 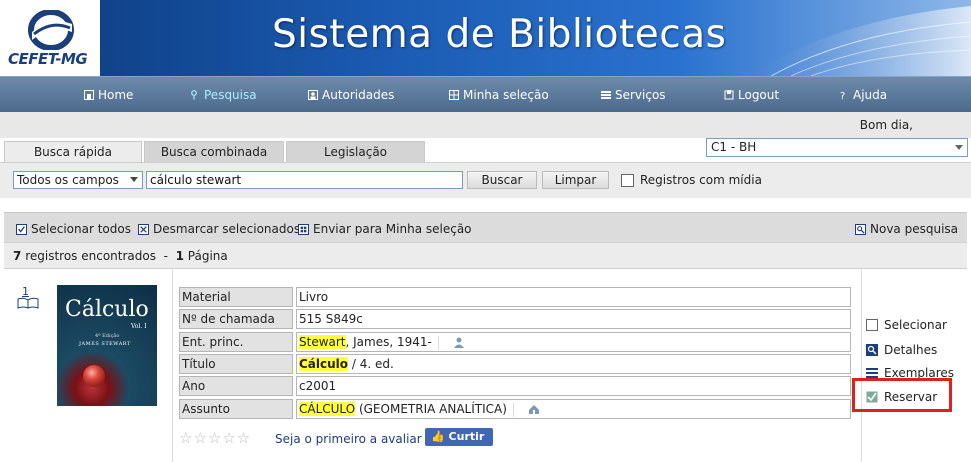 What do you see at coordinates (236, 386) in the screenshot?
I see `field-label: Ano` at bounding box center [236, 386].